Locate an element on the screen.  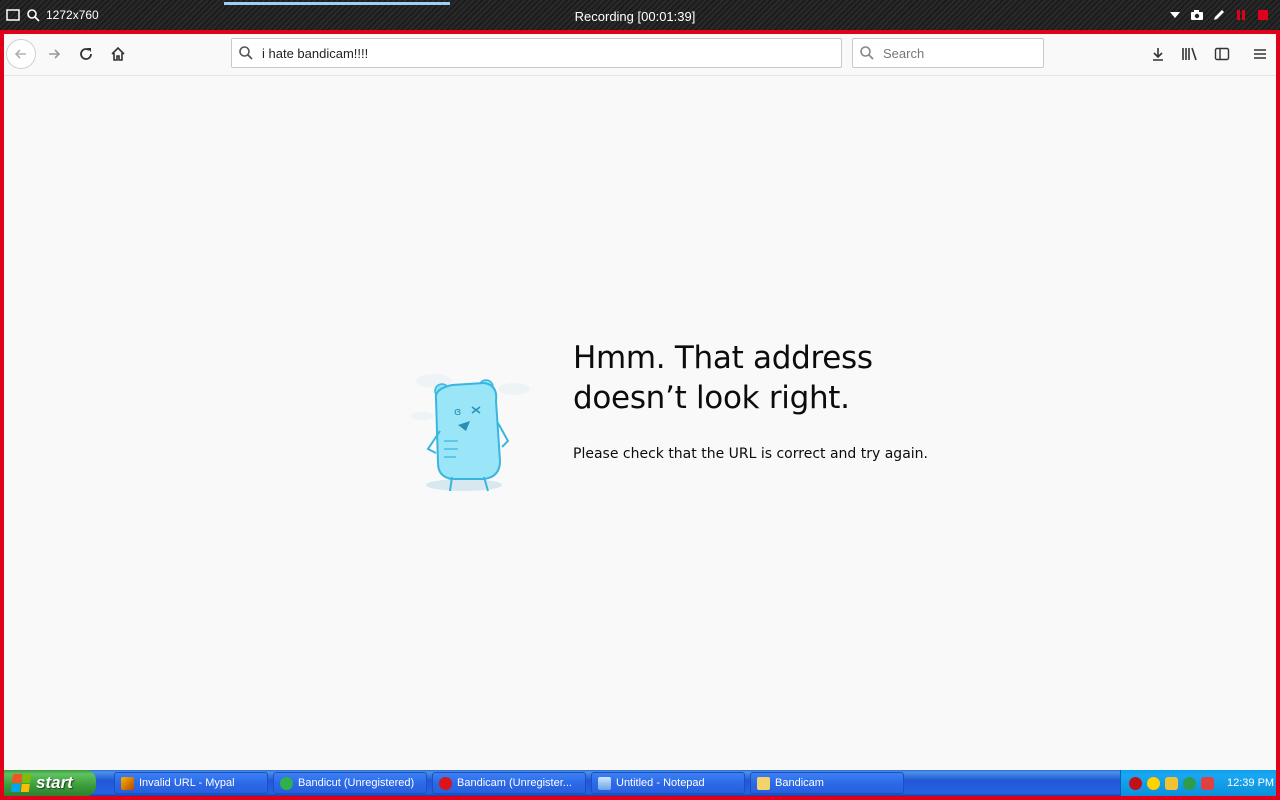
forward-button is located at coordinates (54, 54).